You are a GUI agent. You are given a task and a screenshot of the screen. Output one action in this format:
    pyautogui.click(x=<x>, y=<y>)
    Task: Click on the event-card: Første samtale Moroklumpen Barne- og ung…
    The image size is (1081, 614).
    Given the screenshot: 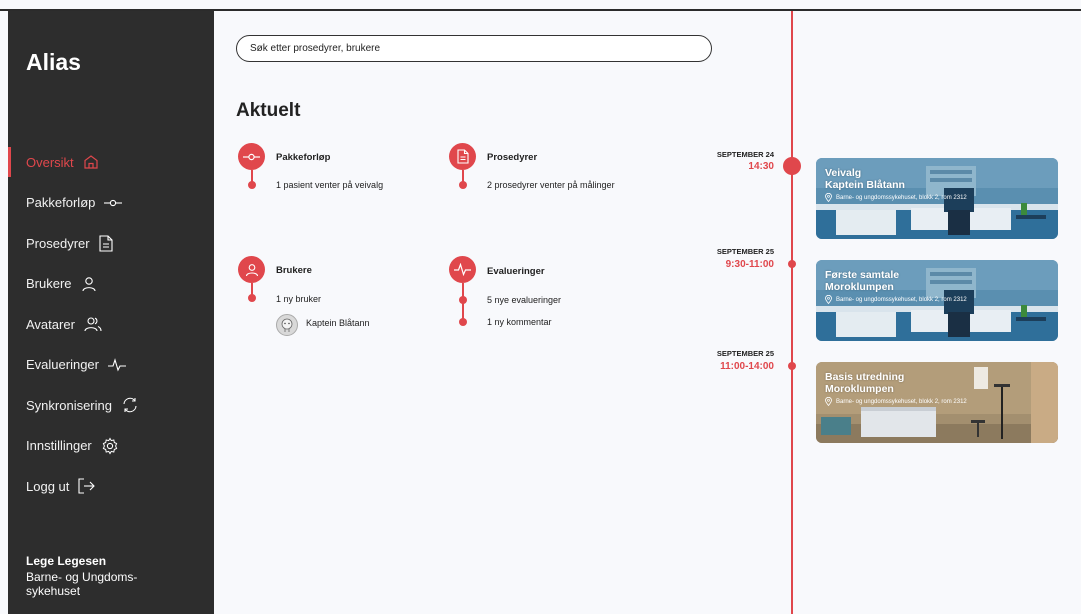 What is the action you would take?
    pyautogui.click(x=937, y=300)
    